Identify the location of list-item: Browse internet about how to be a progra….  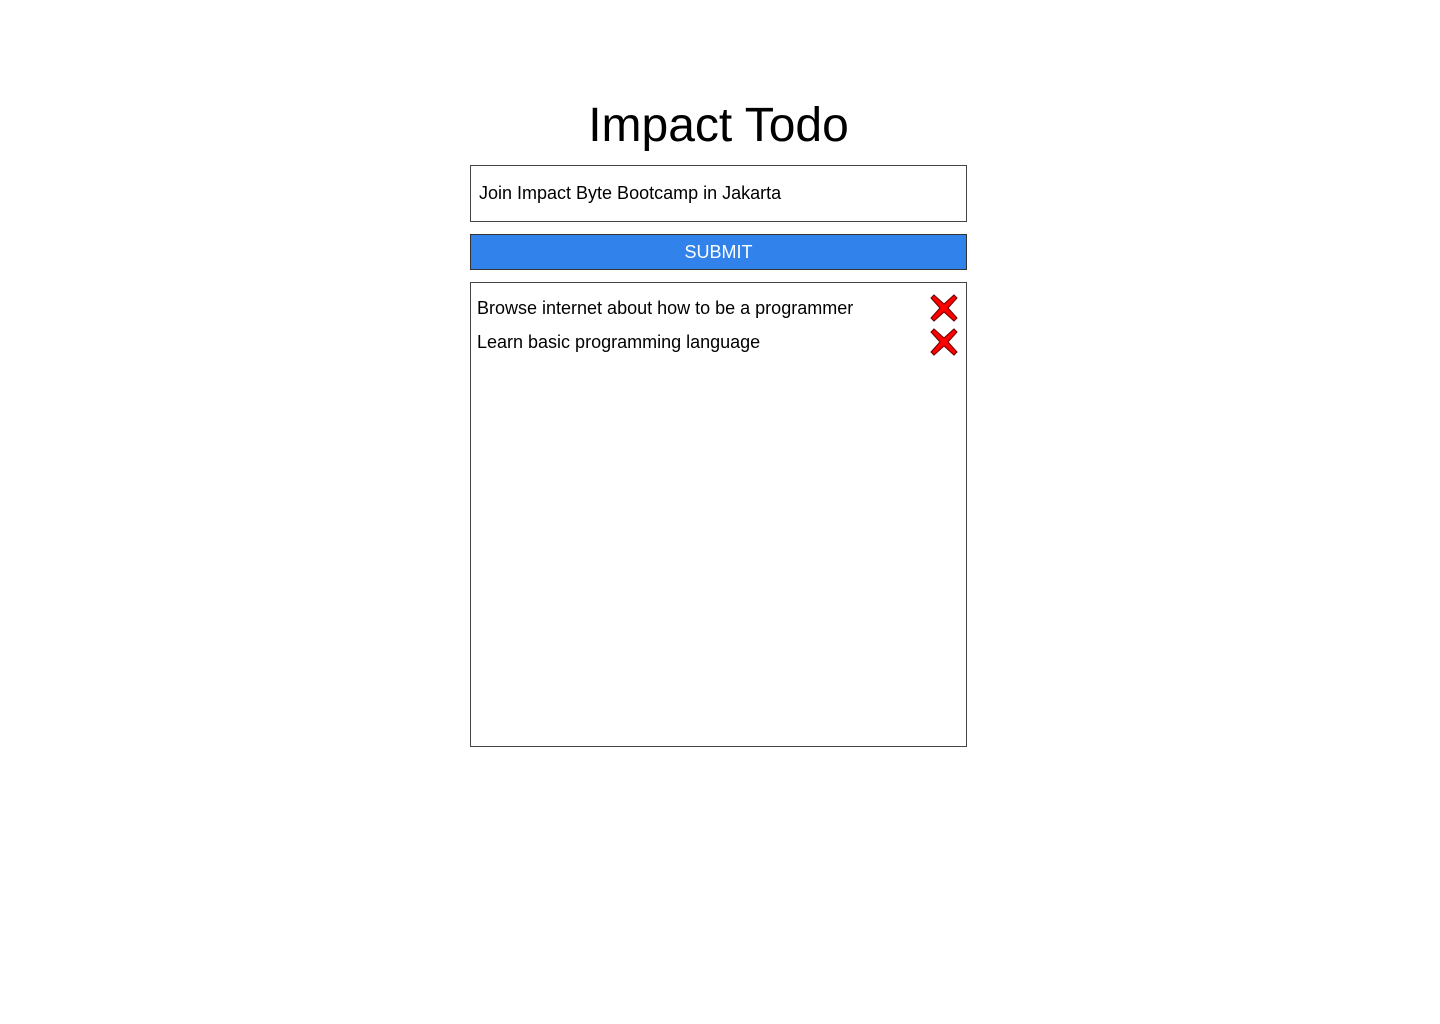
(718, 308).